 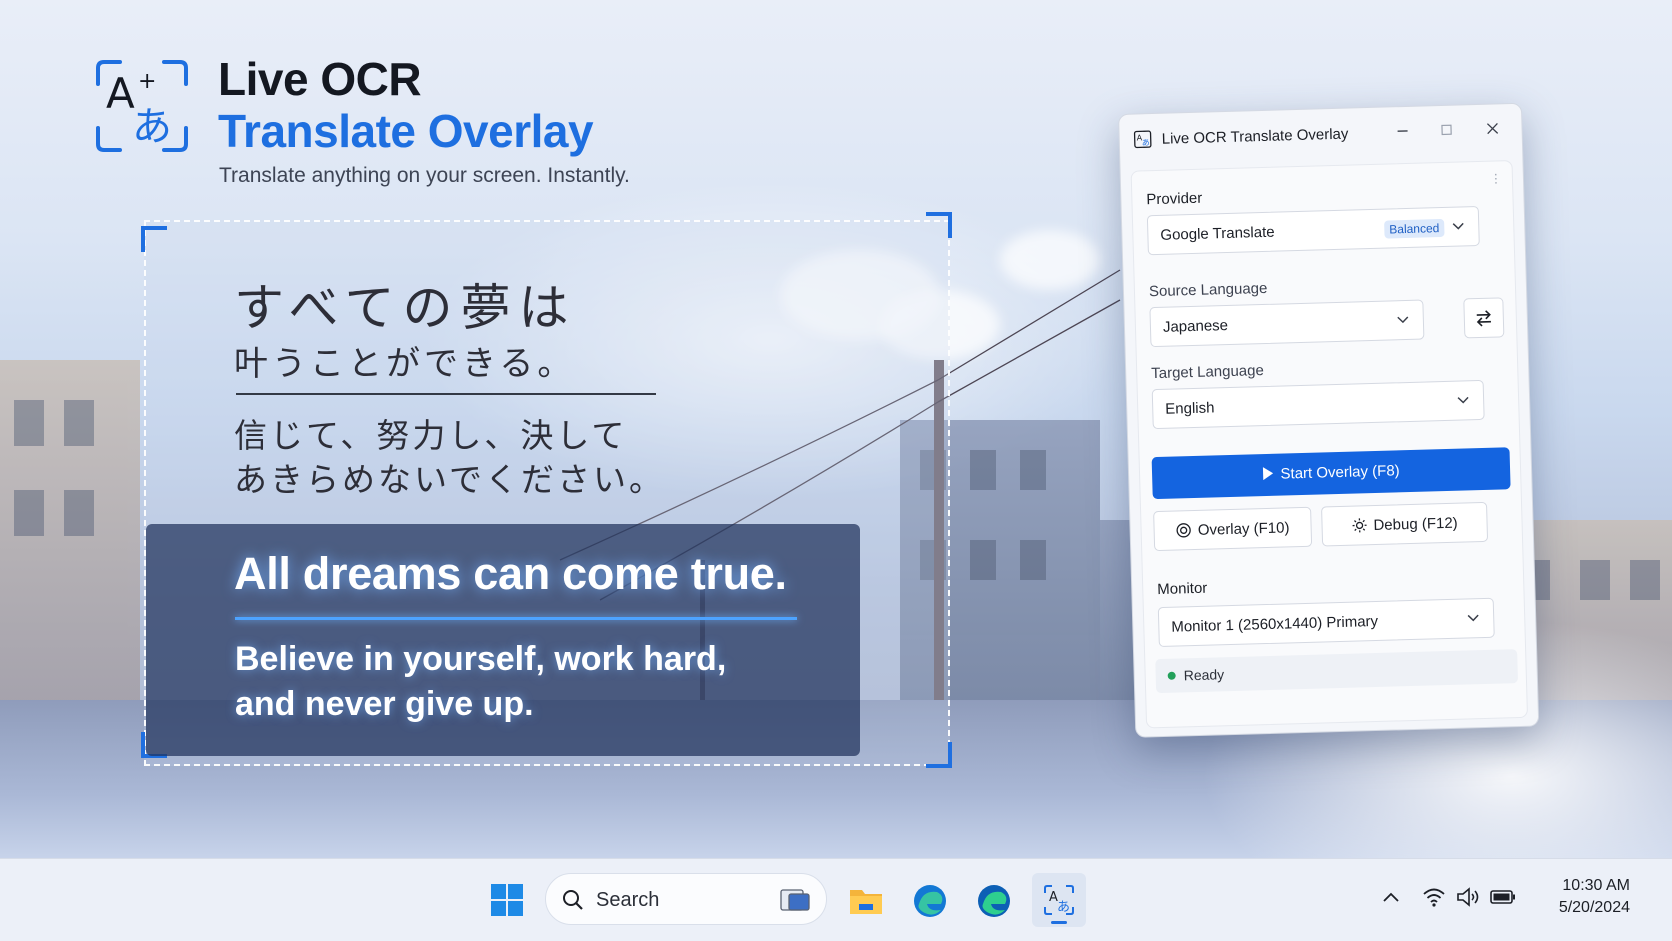 I want to click on title-bar: A あ Live OCR Translate Overlay, so click(x=1320, y=132).